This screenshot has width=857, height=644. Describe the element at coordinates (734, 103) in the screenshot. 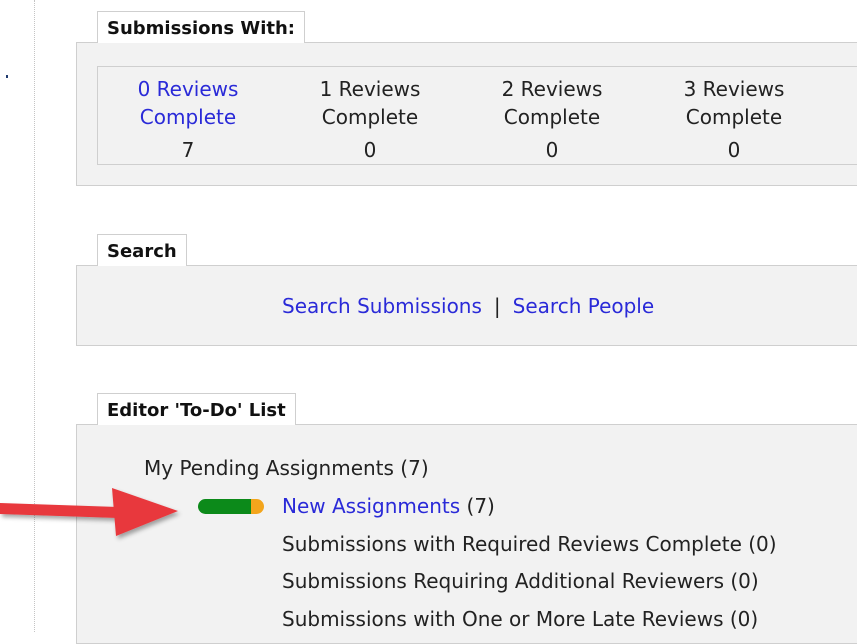

I see `stat-3-label: 3 Reviews Complete` at that location.